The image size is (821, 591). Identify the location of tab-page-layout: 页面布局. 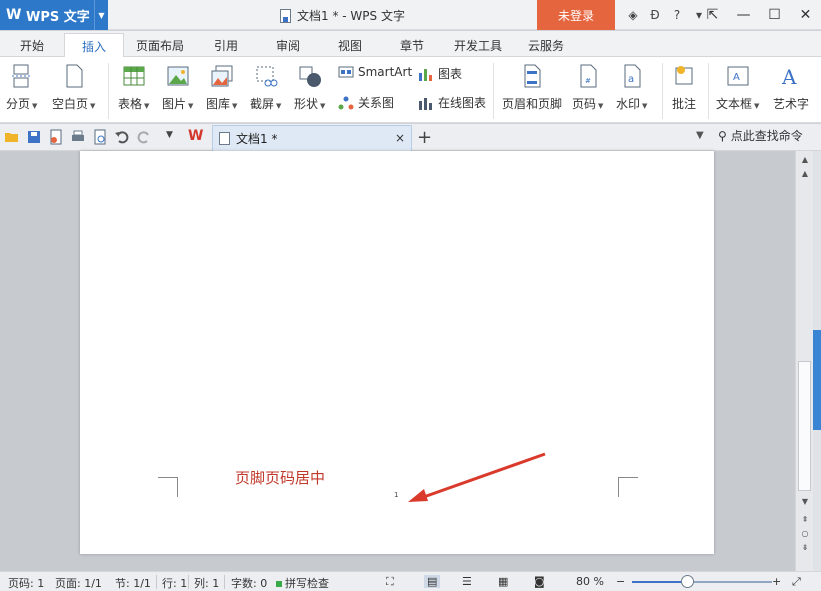
(160, 45).